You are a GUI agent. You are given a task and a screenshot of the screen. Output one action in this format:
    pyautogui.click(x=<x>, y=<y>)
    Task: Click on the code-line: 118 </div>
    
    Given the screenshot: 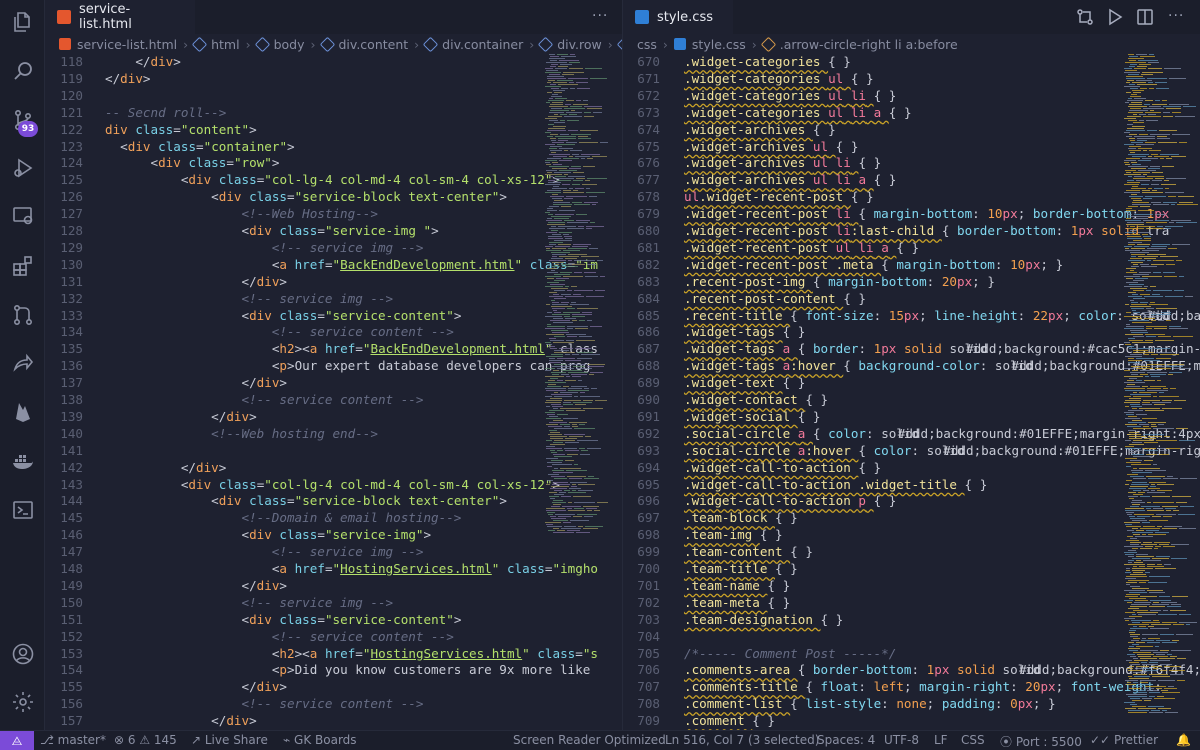 What is the action you would take?
    pyautogui.click(x=333, y=61)
    